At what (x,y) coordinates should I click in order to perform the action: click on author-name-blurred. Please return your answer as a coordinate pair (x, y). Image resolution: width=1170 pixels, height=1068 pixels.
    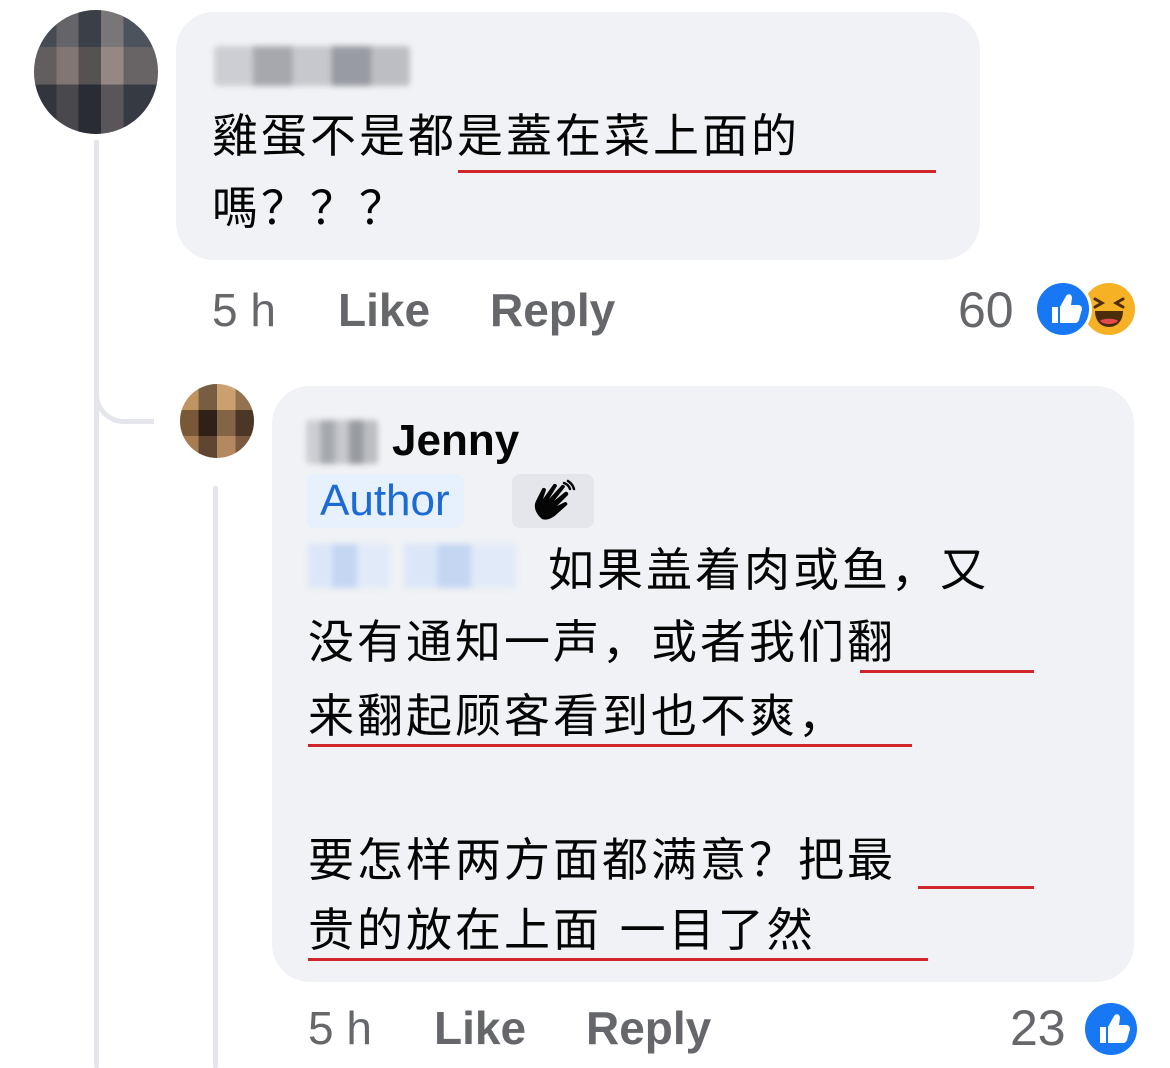
    Looking at the image, I should click on (342, 442).